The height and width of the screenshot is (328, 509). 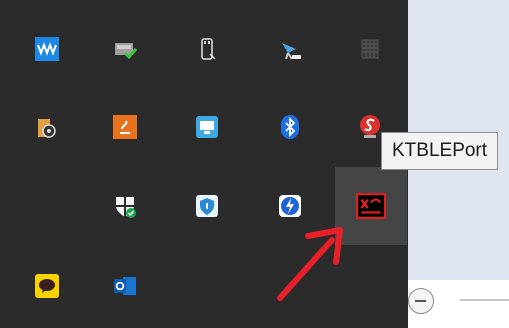 I want to click on tray-item-bluetooth, so click(x=290, y=127).